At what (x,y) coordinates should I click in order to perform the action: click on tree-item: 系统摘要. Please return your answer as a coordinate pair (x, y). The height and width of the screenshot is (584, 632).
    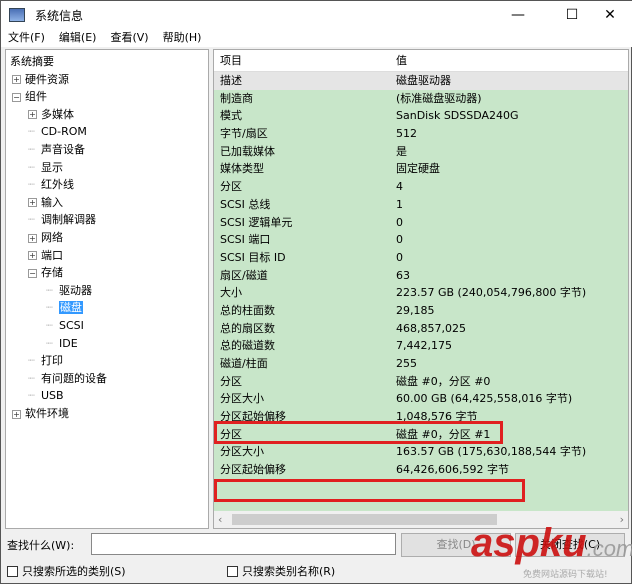
    Looking at the image, I should click on (32, 61).